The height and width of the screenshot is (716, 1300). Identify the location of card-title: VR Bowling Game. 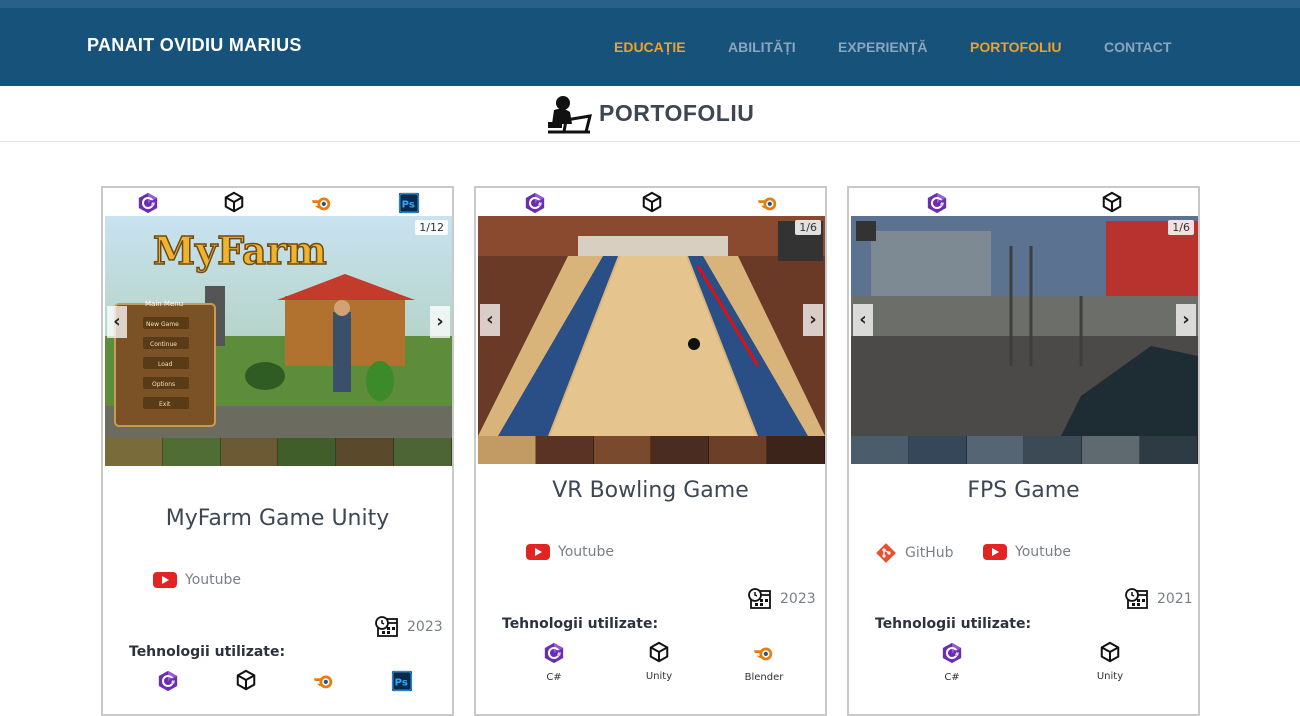
(650, 490).